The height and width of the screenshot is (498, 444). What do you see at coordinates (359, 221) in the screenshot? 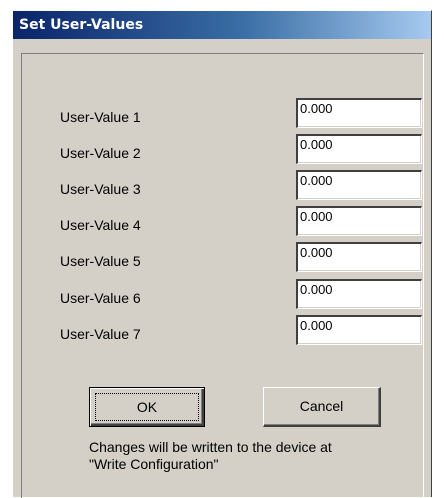
I see `user-value-4-input: 0.000` at bounding box center [359, 221].